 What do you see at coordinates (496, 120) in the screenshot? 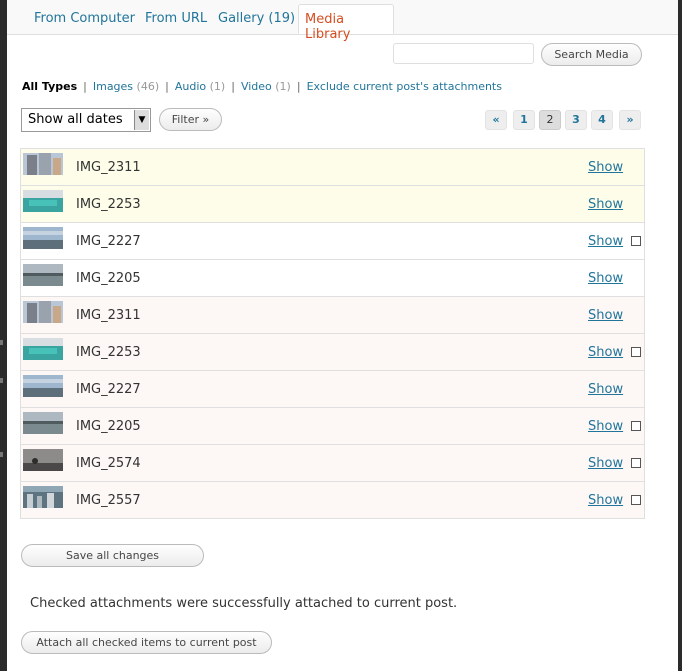
I see `page-prev-button: «` at bounding box center [496, 120].